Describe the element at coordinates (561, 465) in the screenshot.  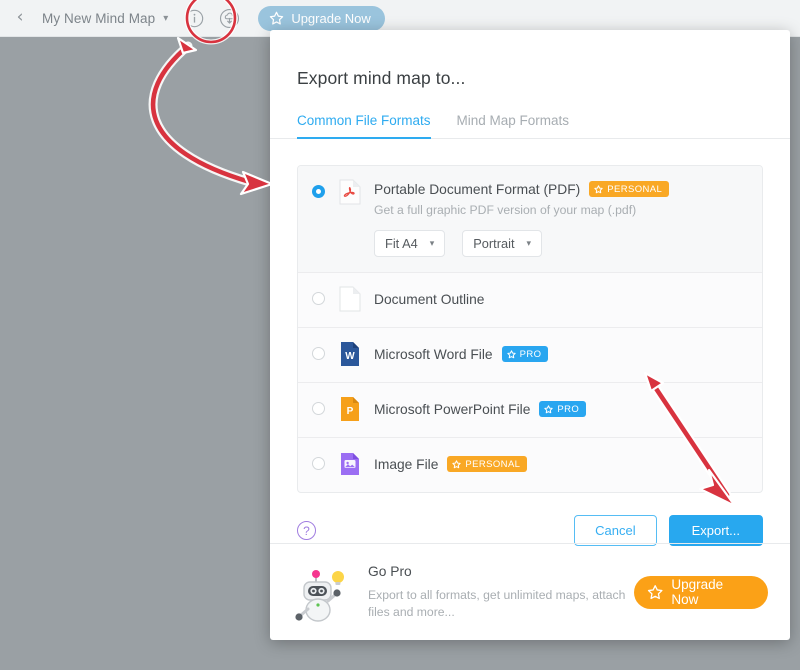
I see `option-body-image: Image File PERSONAL` at that location.